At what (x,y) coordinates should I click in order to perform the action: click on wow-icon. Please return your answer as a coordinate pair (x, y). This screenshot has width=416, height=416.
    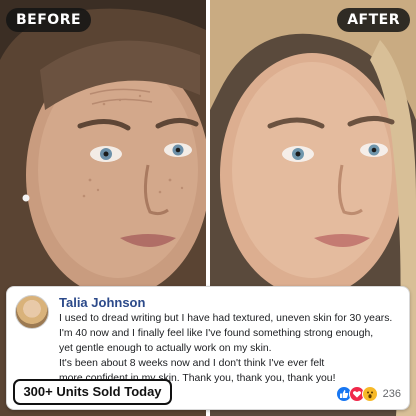
    Looking at the image, I should click on (369, 394).